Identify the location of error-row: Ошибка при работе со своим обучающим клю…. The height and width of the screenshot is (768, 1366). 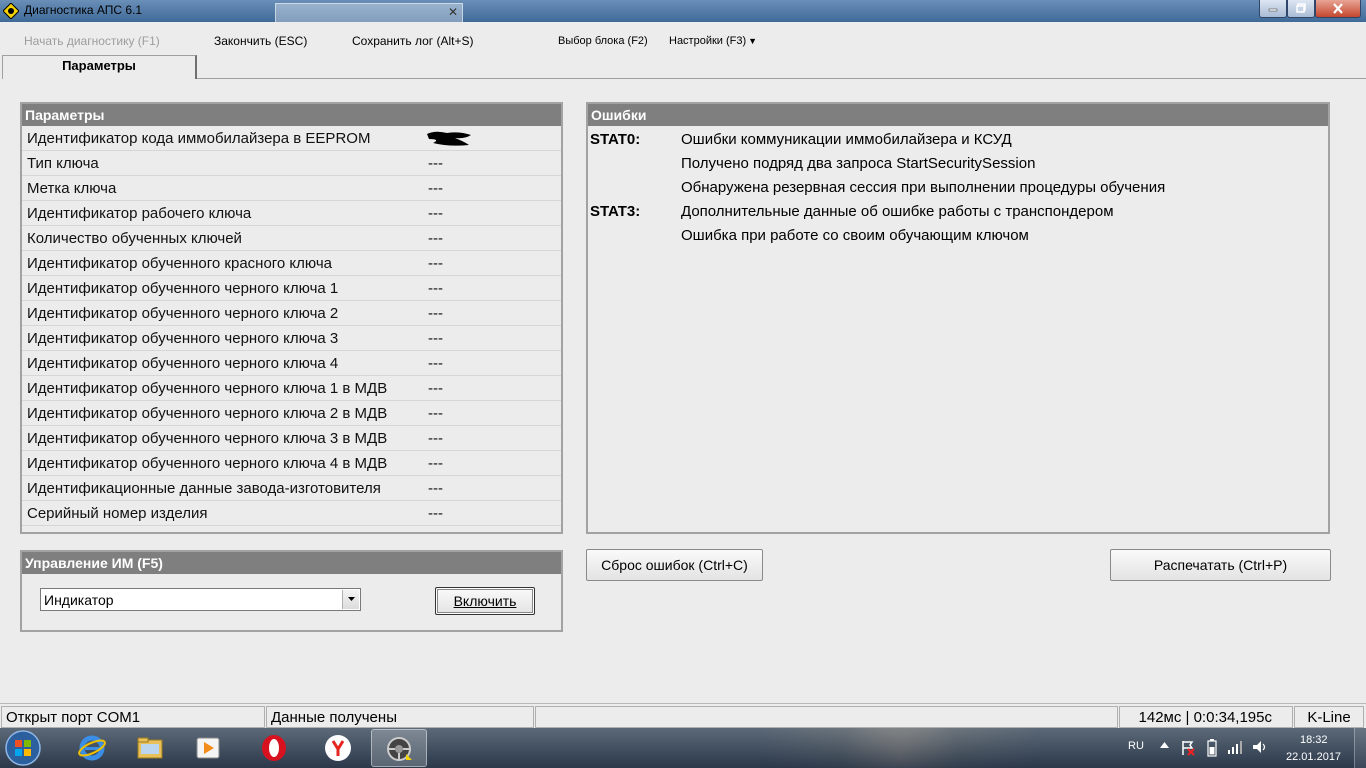
(958, 236).